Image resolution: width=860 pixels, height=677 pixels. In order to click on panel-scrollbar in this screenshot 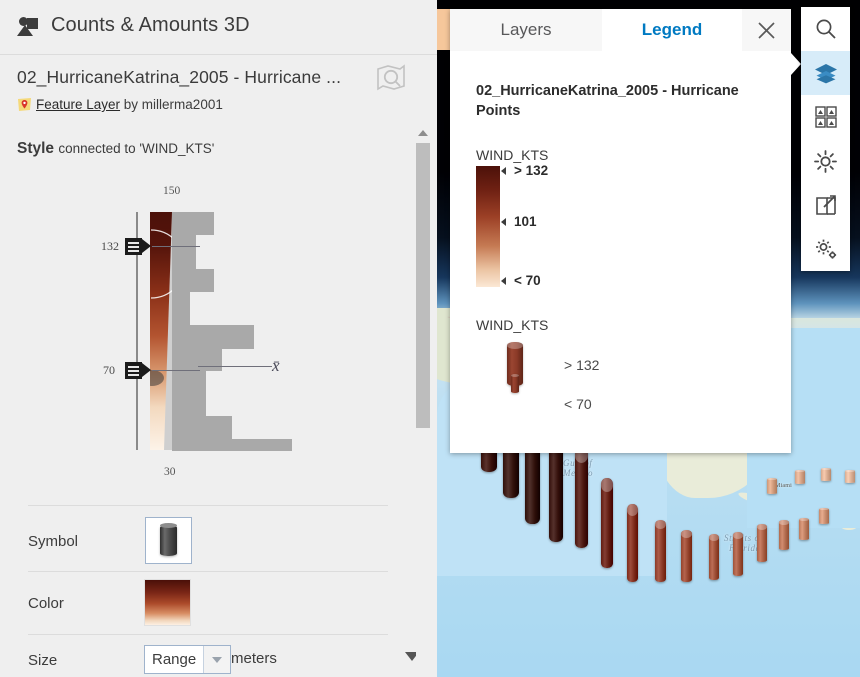, I will do `click(423, 402)`.